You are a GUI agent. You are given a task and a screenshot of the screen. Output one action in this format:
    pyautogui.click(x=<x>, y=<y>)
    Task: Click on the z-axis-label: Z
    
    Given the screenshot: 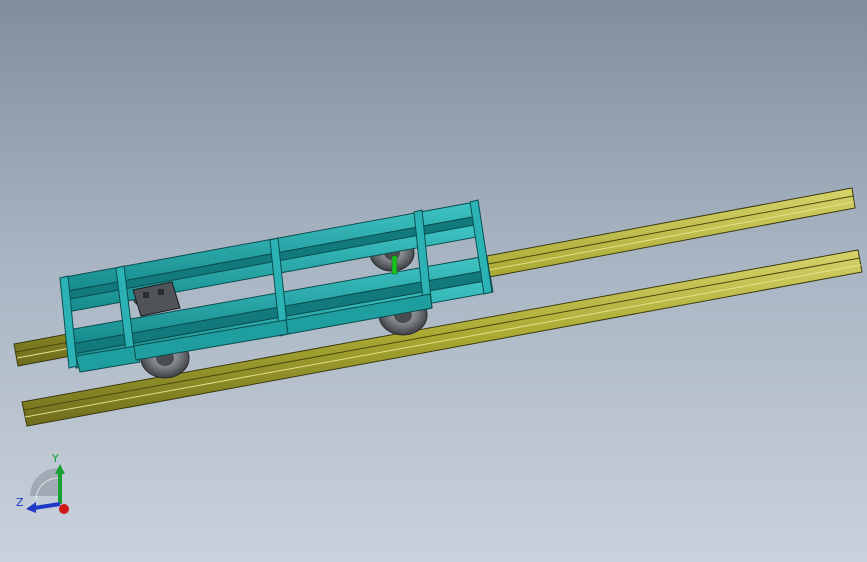 What is the action you would take?
    pyautogui.click(x=20, y=502)
    